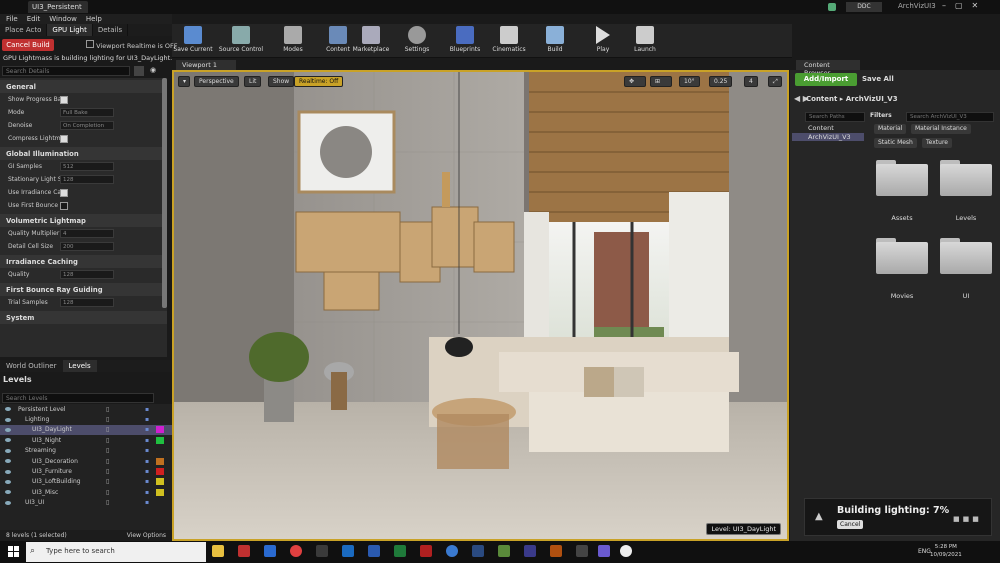  What do you see at coordinates (775, 81) in the screenshot?
I see `maximize-icon: ⤢` at bounding box center [775, 81].